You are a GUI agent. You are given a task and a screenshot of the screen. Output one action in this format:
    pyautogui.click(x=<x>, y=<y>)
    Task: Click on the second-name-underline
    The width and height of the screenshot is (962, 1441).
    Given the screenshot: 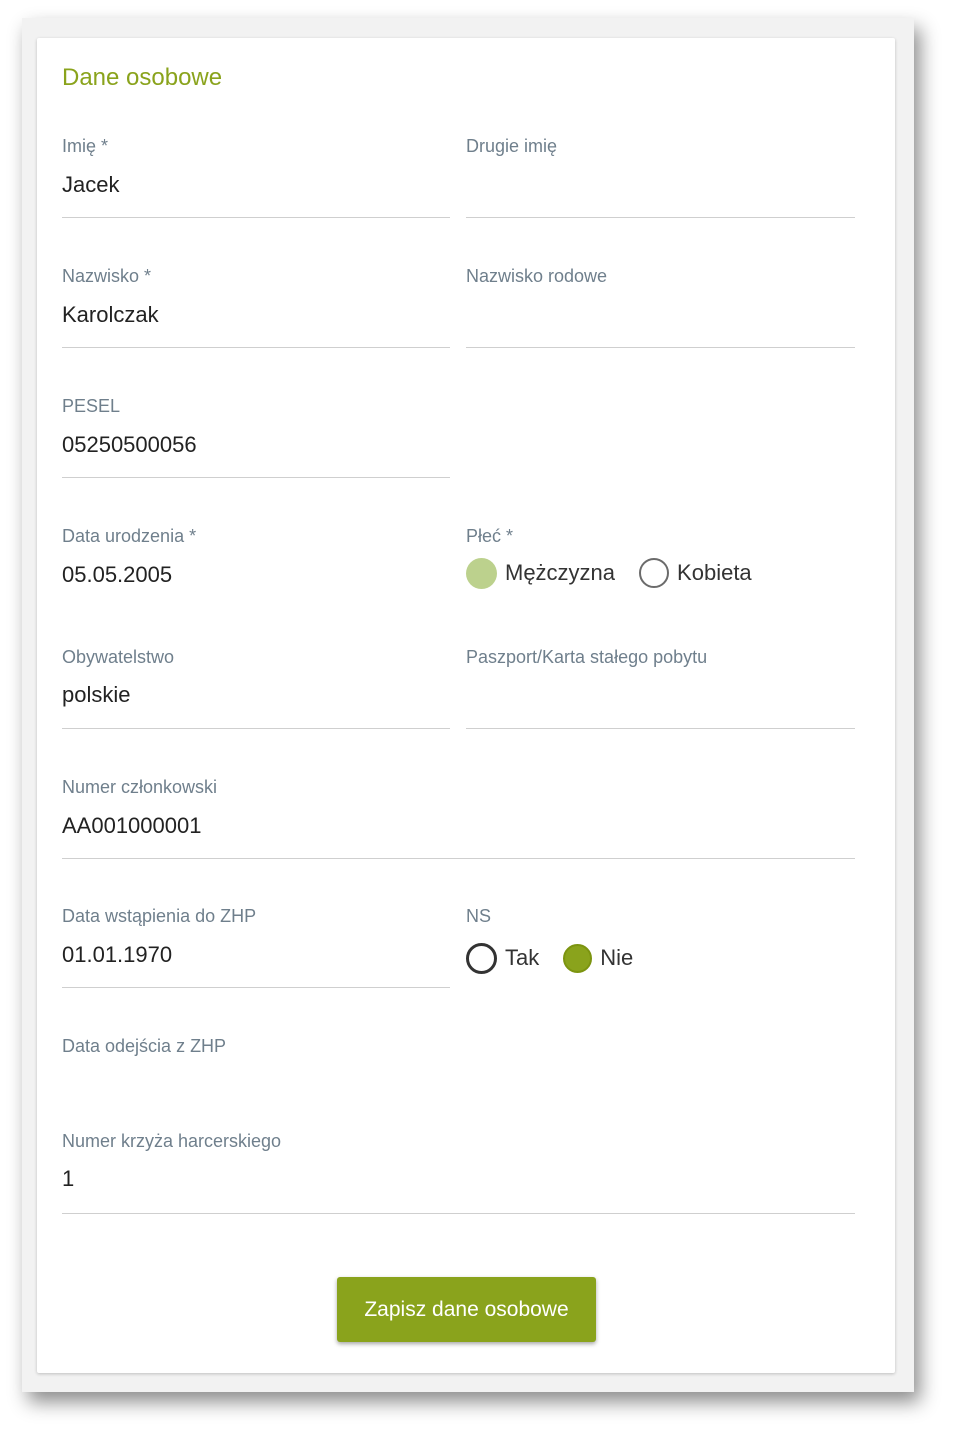 What is the action you would take?
    pyautogui.click(x=660, y=217)
    